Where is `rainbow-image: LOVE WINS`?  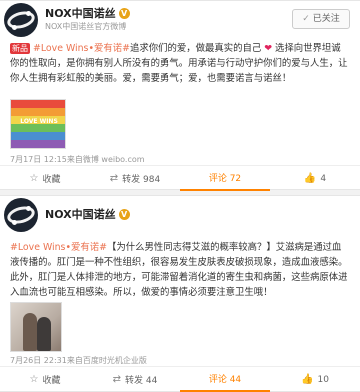 rainbow-image: LOVE WINS is located at coordinates (38, 124).